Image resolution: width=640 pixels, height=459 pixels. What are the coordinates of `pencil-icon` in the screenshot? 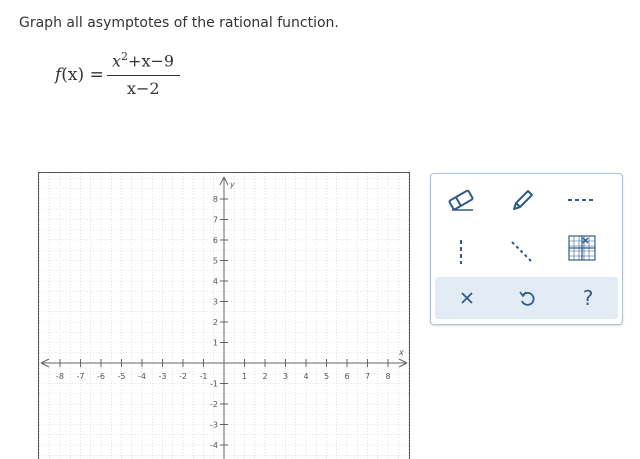 It's located at (523, 200).